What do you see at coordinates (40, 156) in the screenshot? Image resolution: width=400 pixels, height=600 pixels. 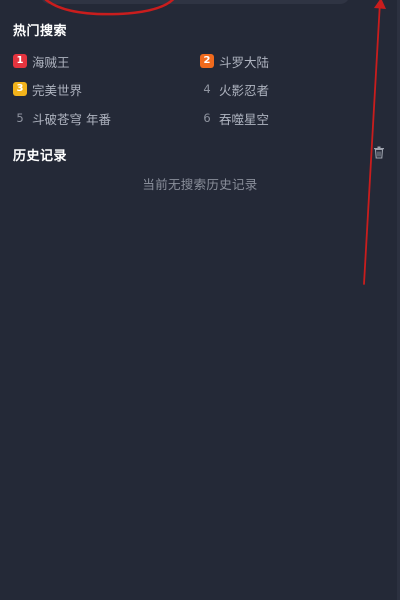 I see `history-title: 历史记录` at bounding box center [40, 156].